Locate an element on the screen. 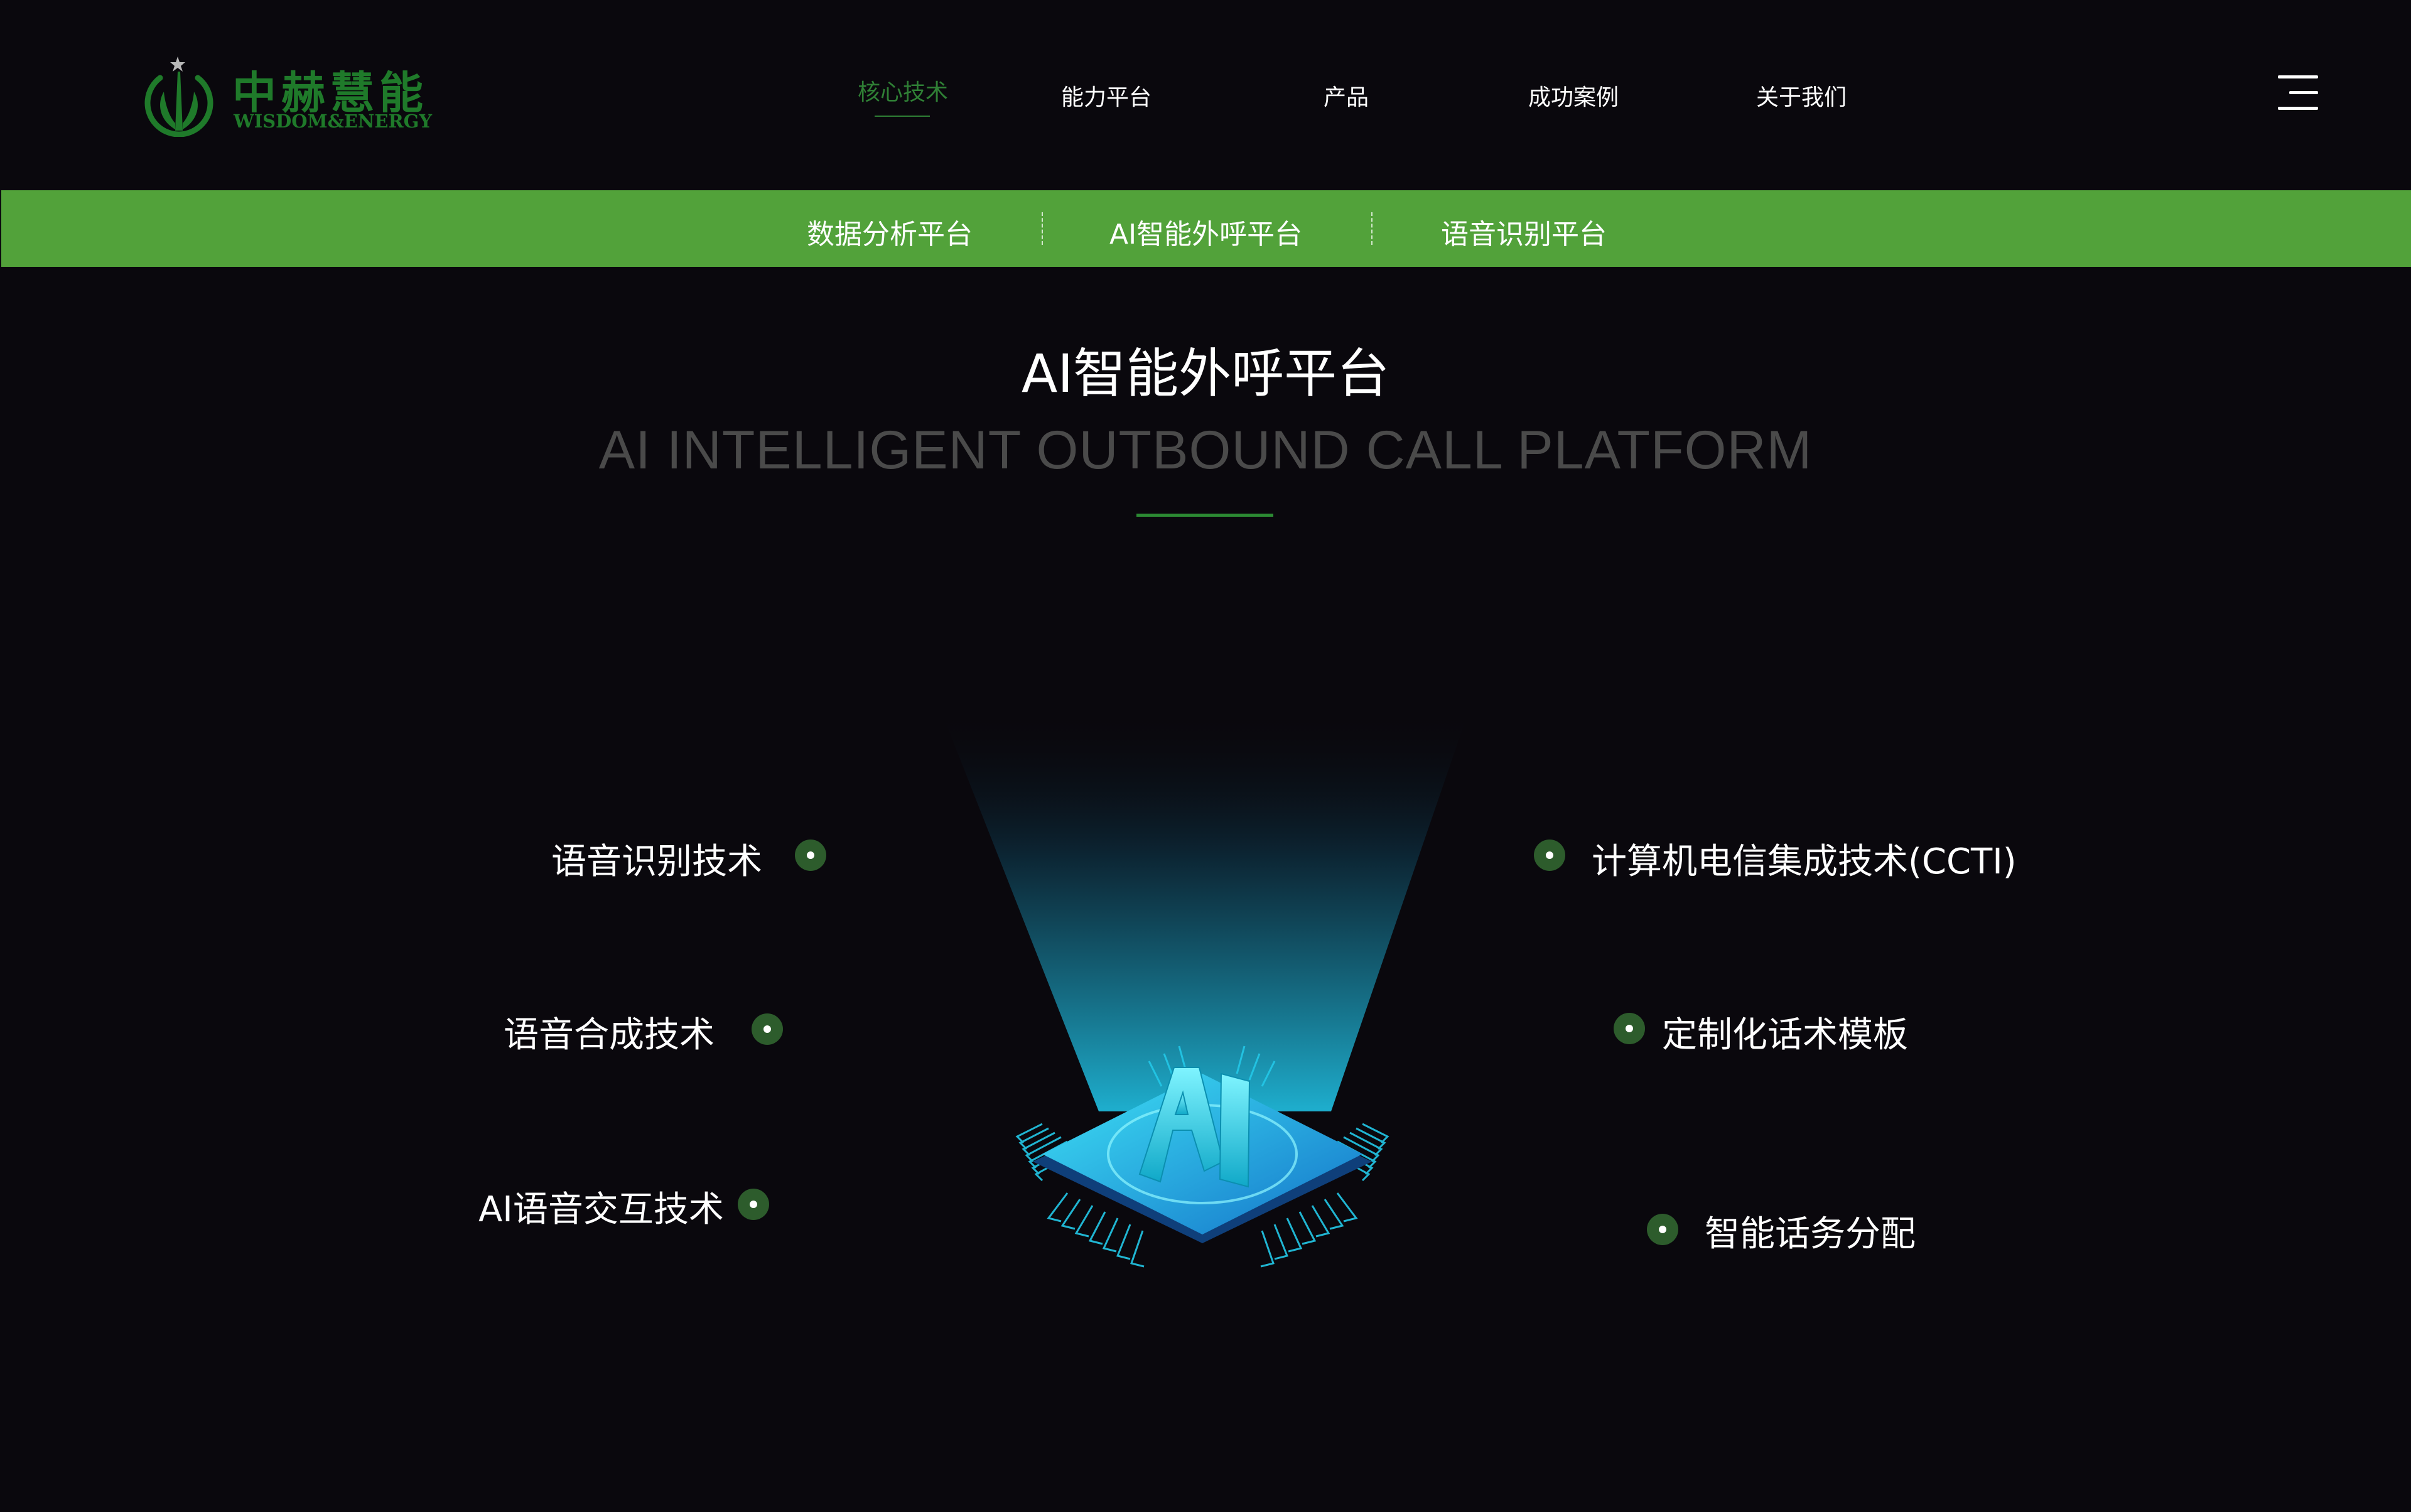  nav-item-core-tech: 核心技术 is located at coordinates (903, 90).